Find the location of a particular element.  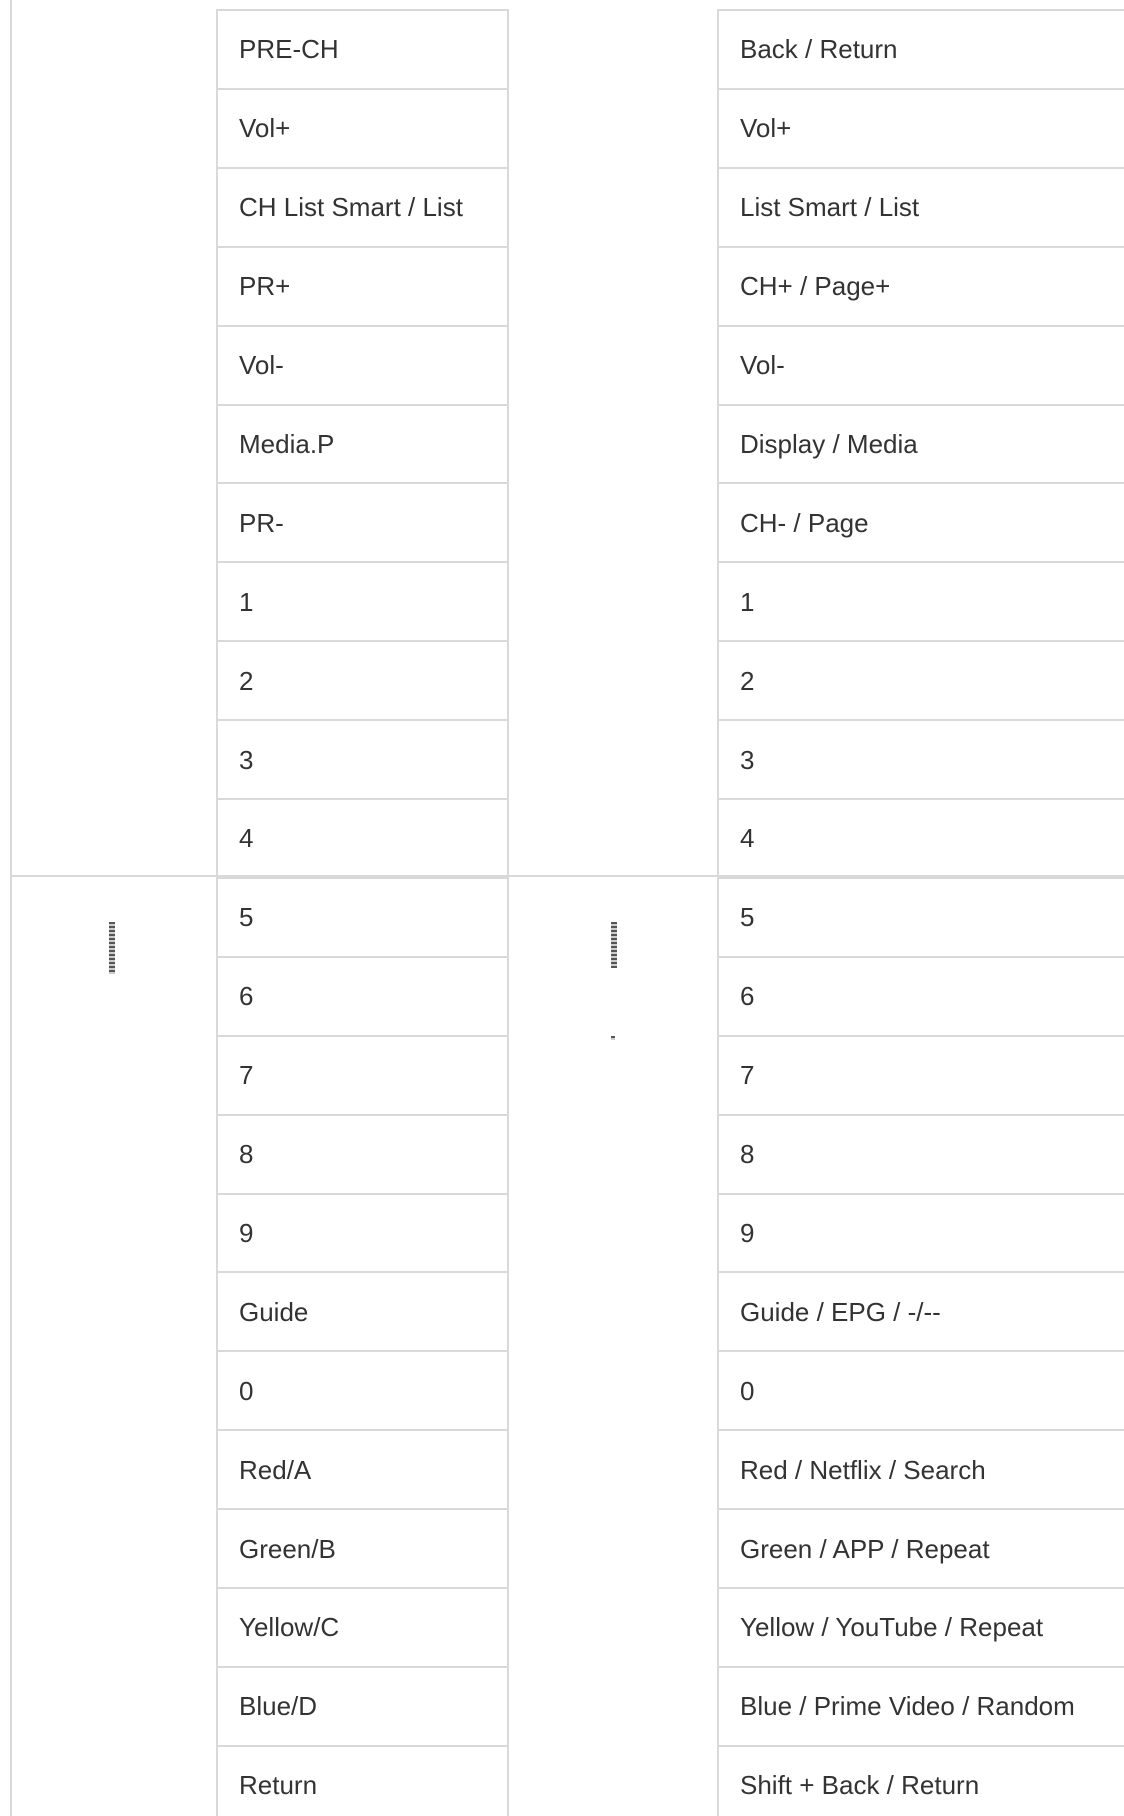

left-value-cell: Blue/D is located at coordinates (278, 1706).